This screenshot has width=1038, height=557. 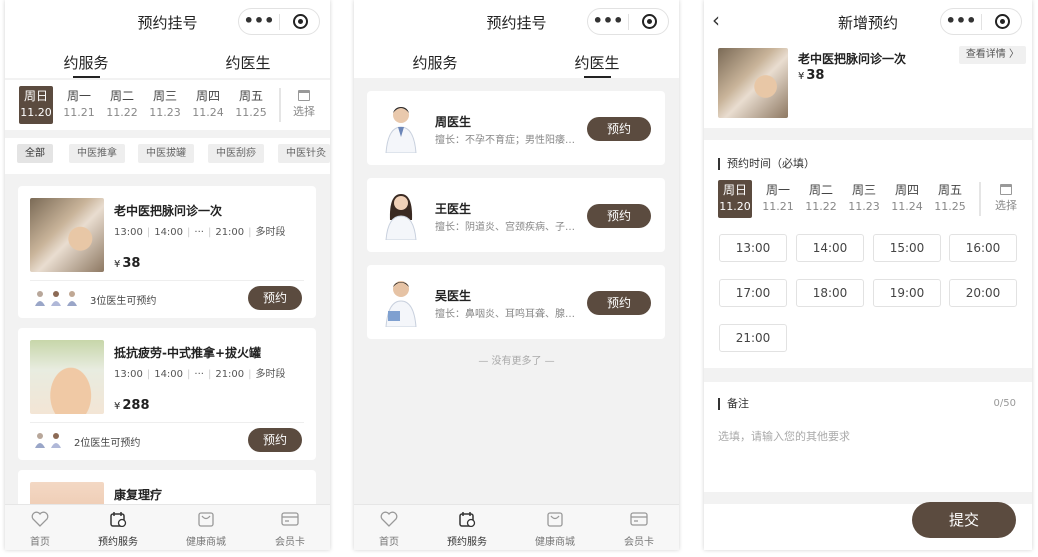 What do you see at coordinates (753, 338) in the screenshot?
I see `time-slot: 21:00` at bounding box center [753, 338].